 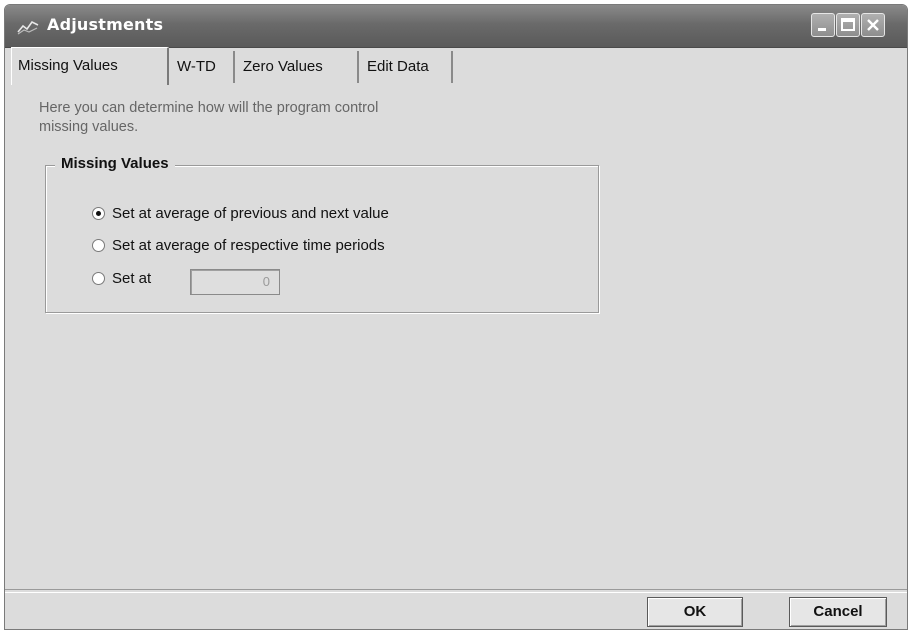 What do you see at coordinates (98, 213) in the screenshot?
I see `radio-selected-icon` at bounding box center [98, 213].